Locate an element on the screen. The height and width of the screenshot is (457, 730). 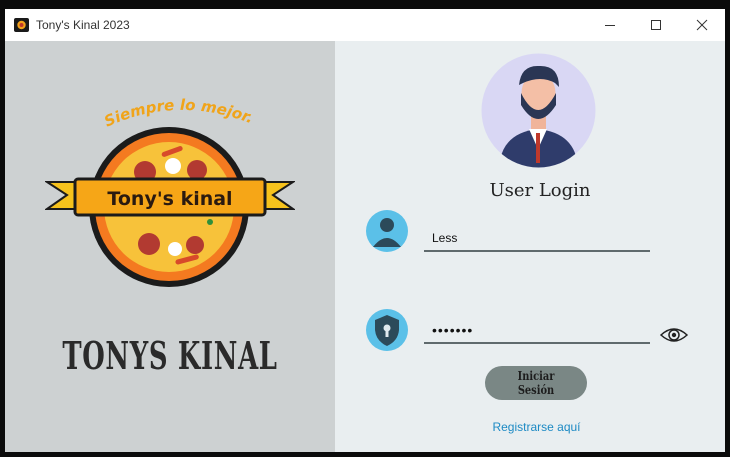
window-title: Tony's Kinal 2023 is located at coordinates (83, 25).